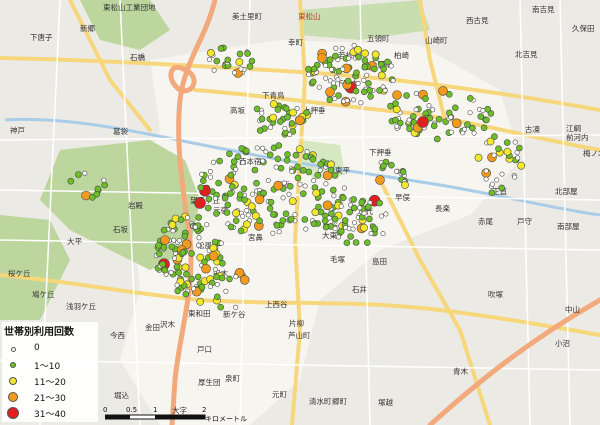 This screenshot has width=600, height=425. What do you see at coordinates (299, 335) in the screenshot?
I see `place-label: 芦山町` at bounding box center [299, 335].